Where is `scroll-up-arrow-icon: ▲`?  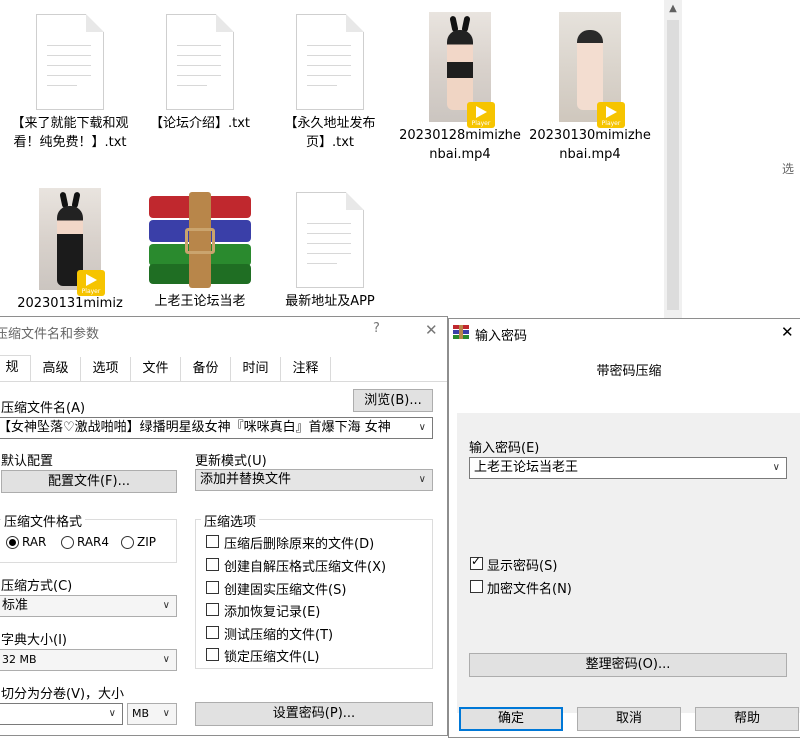
scroll-up-arrow-icon: ▲ is located at coordinates (673, 9).